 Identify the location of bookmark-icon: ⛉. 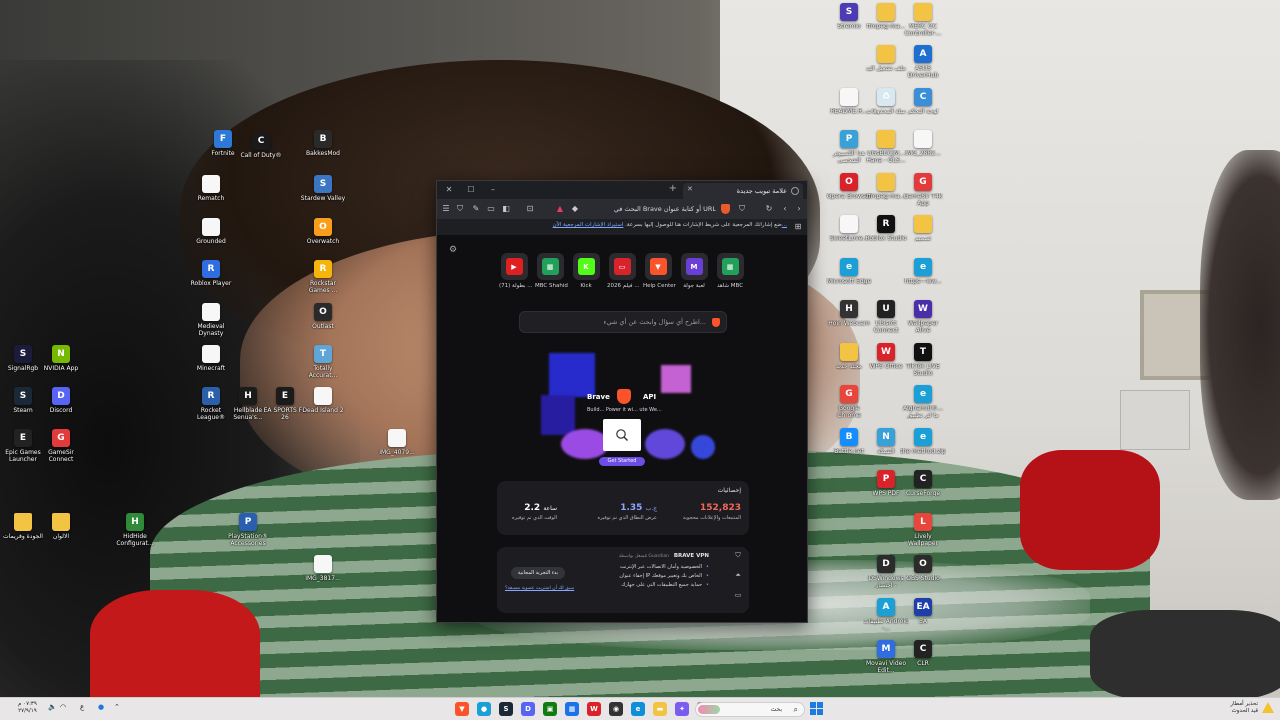
(742, 209).